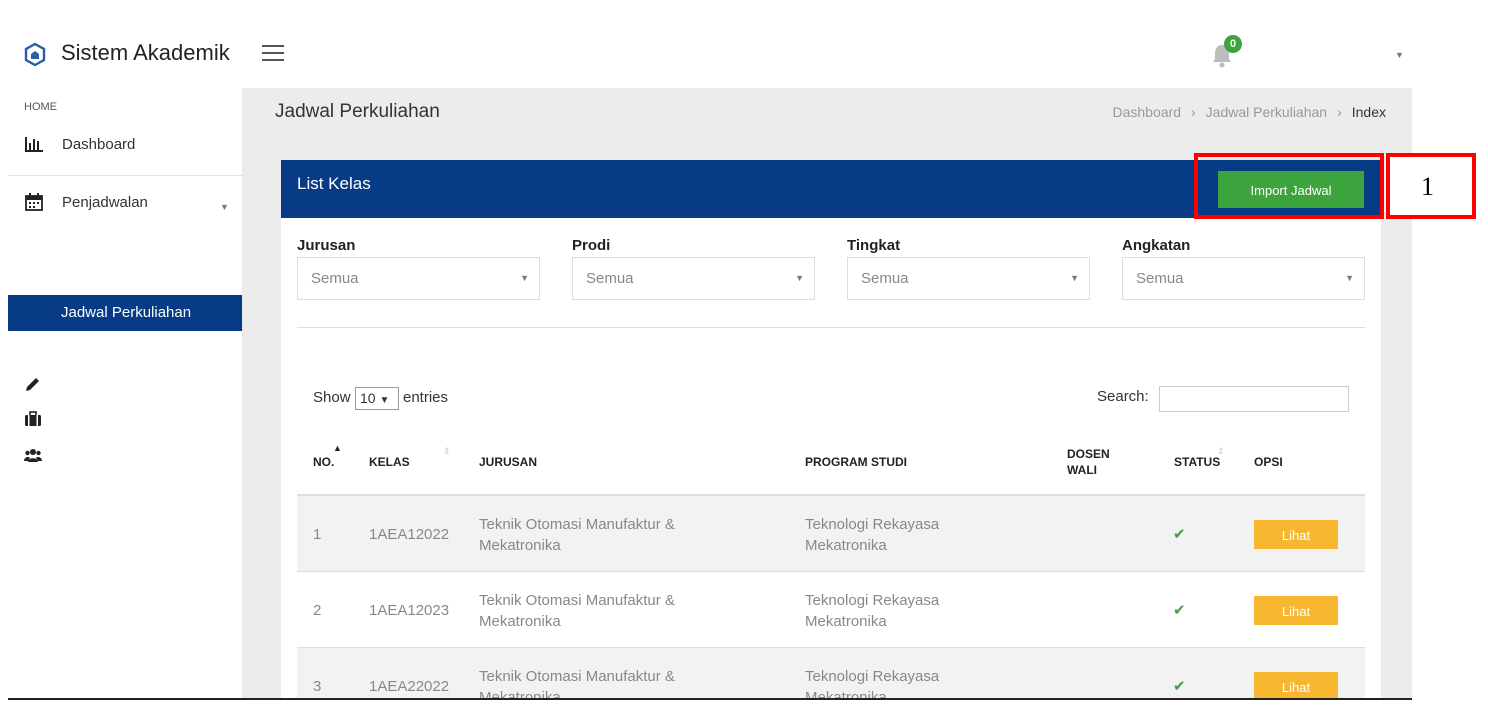  I want to click on sidebar-item-label: Penjadwalan, so click(105, 202).